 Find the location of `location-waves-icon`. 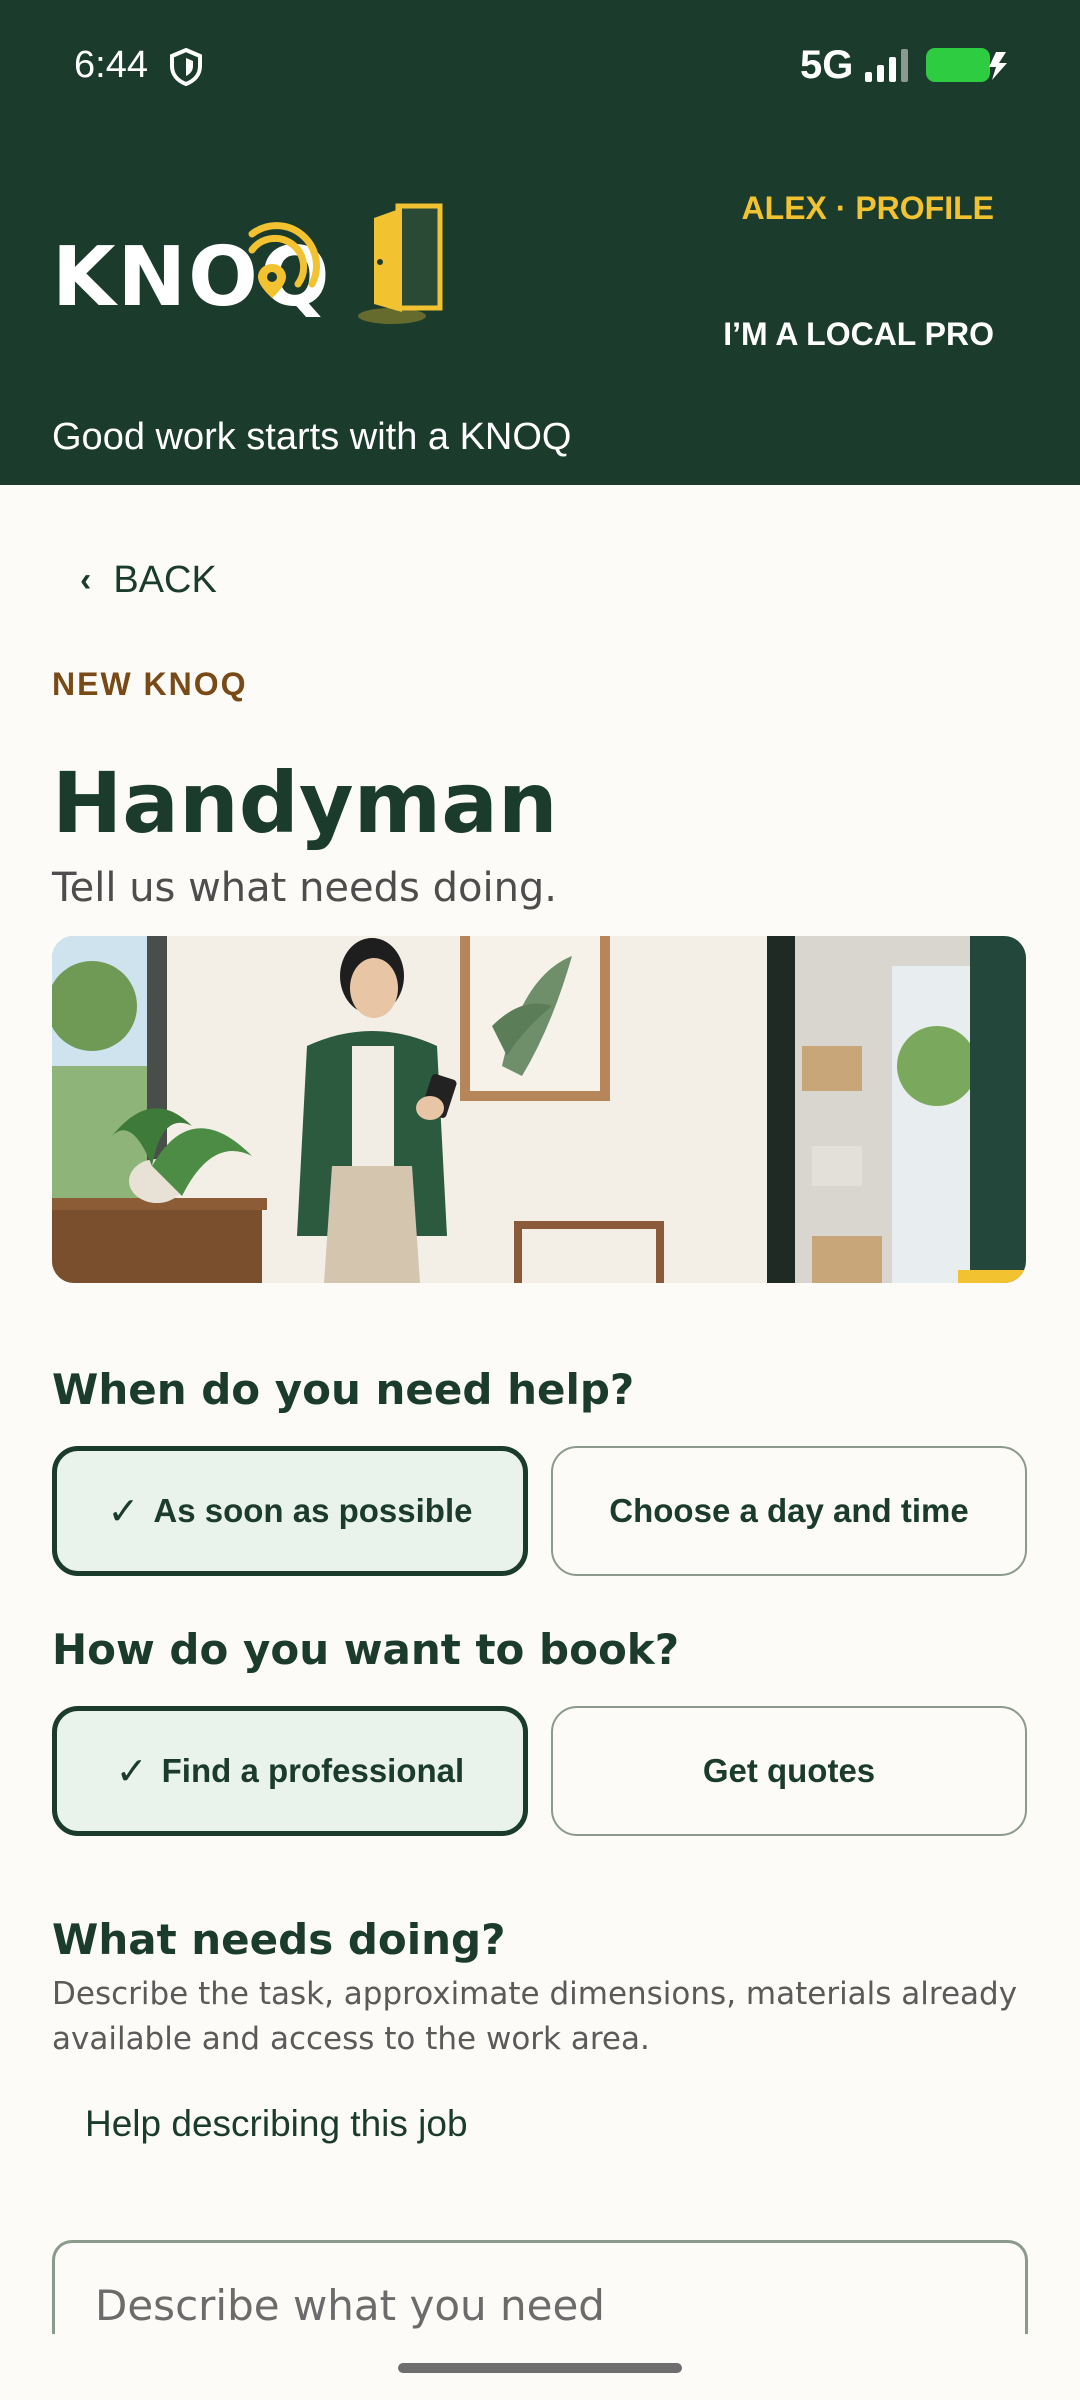

location-waves-icon is located at coordinates (284, 260).